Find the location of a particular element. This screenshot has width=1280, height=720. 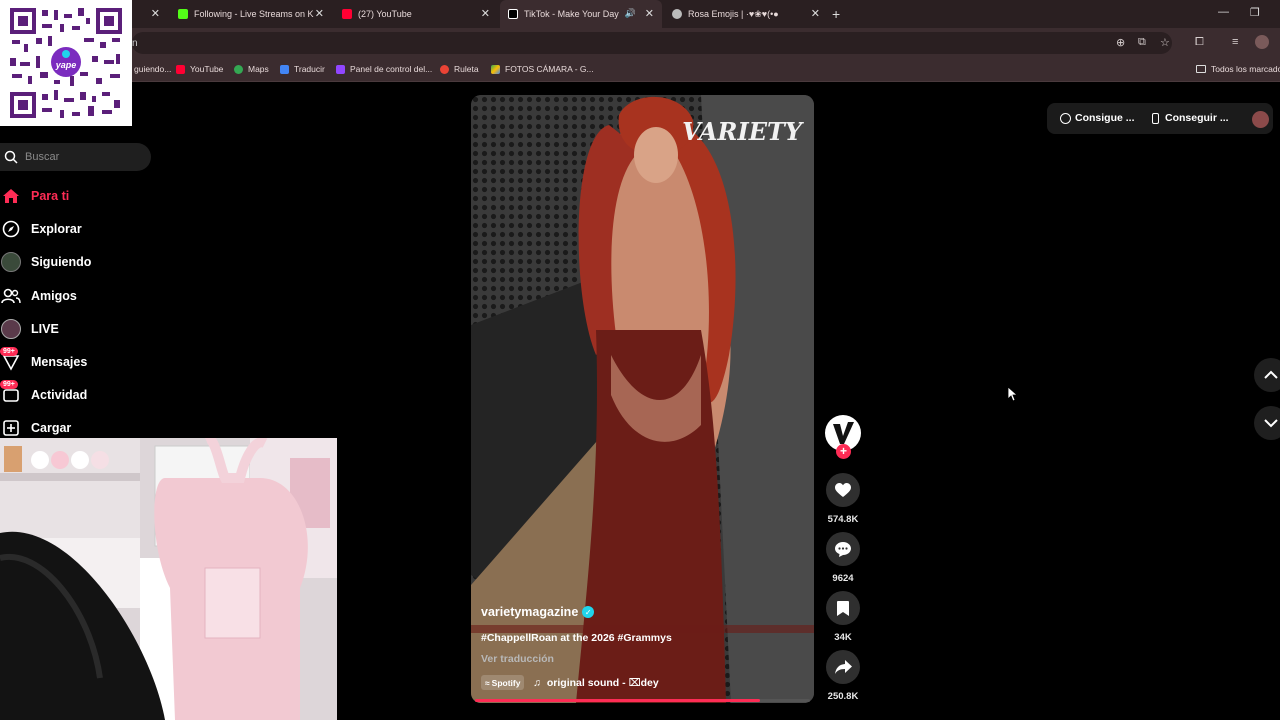

like-button is located at coordinates (843, 490).